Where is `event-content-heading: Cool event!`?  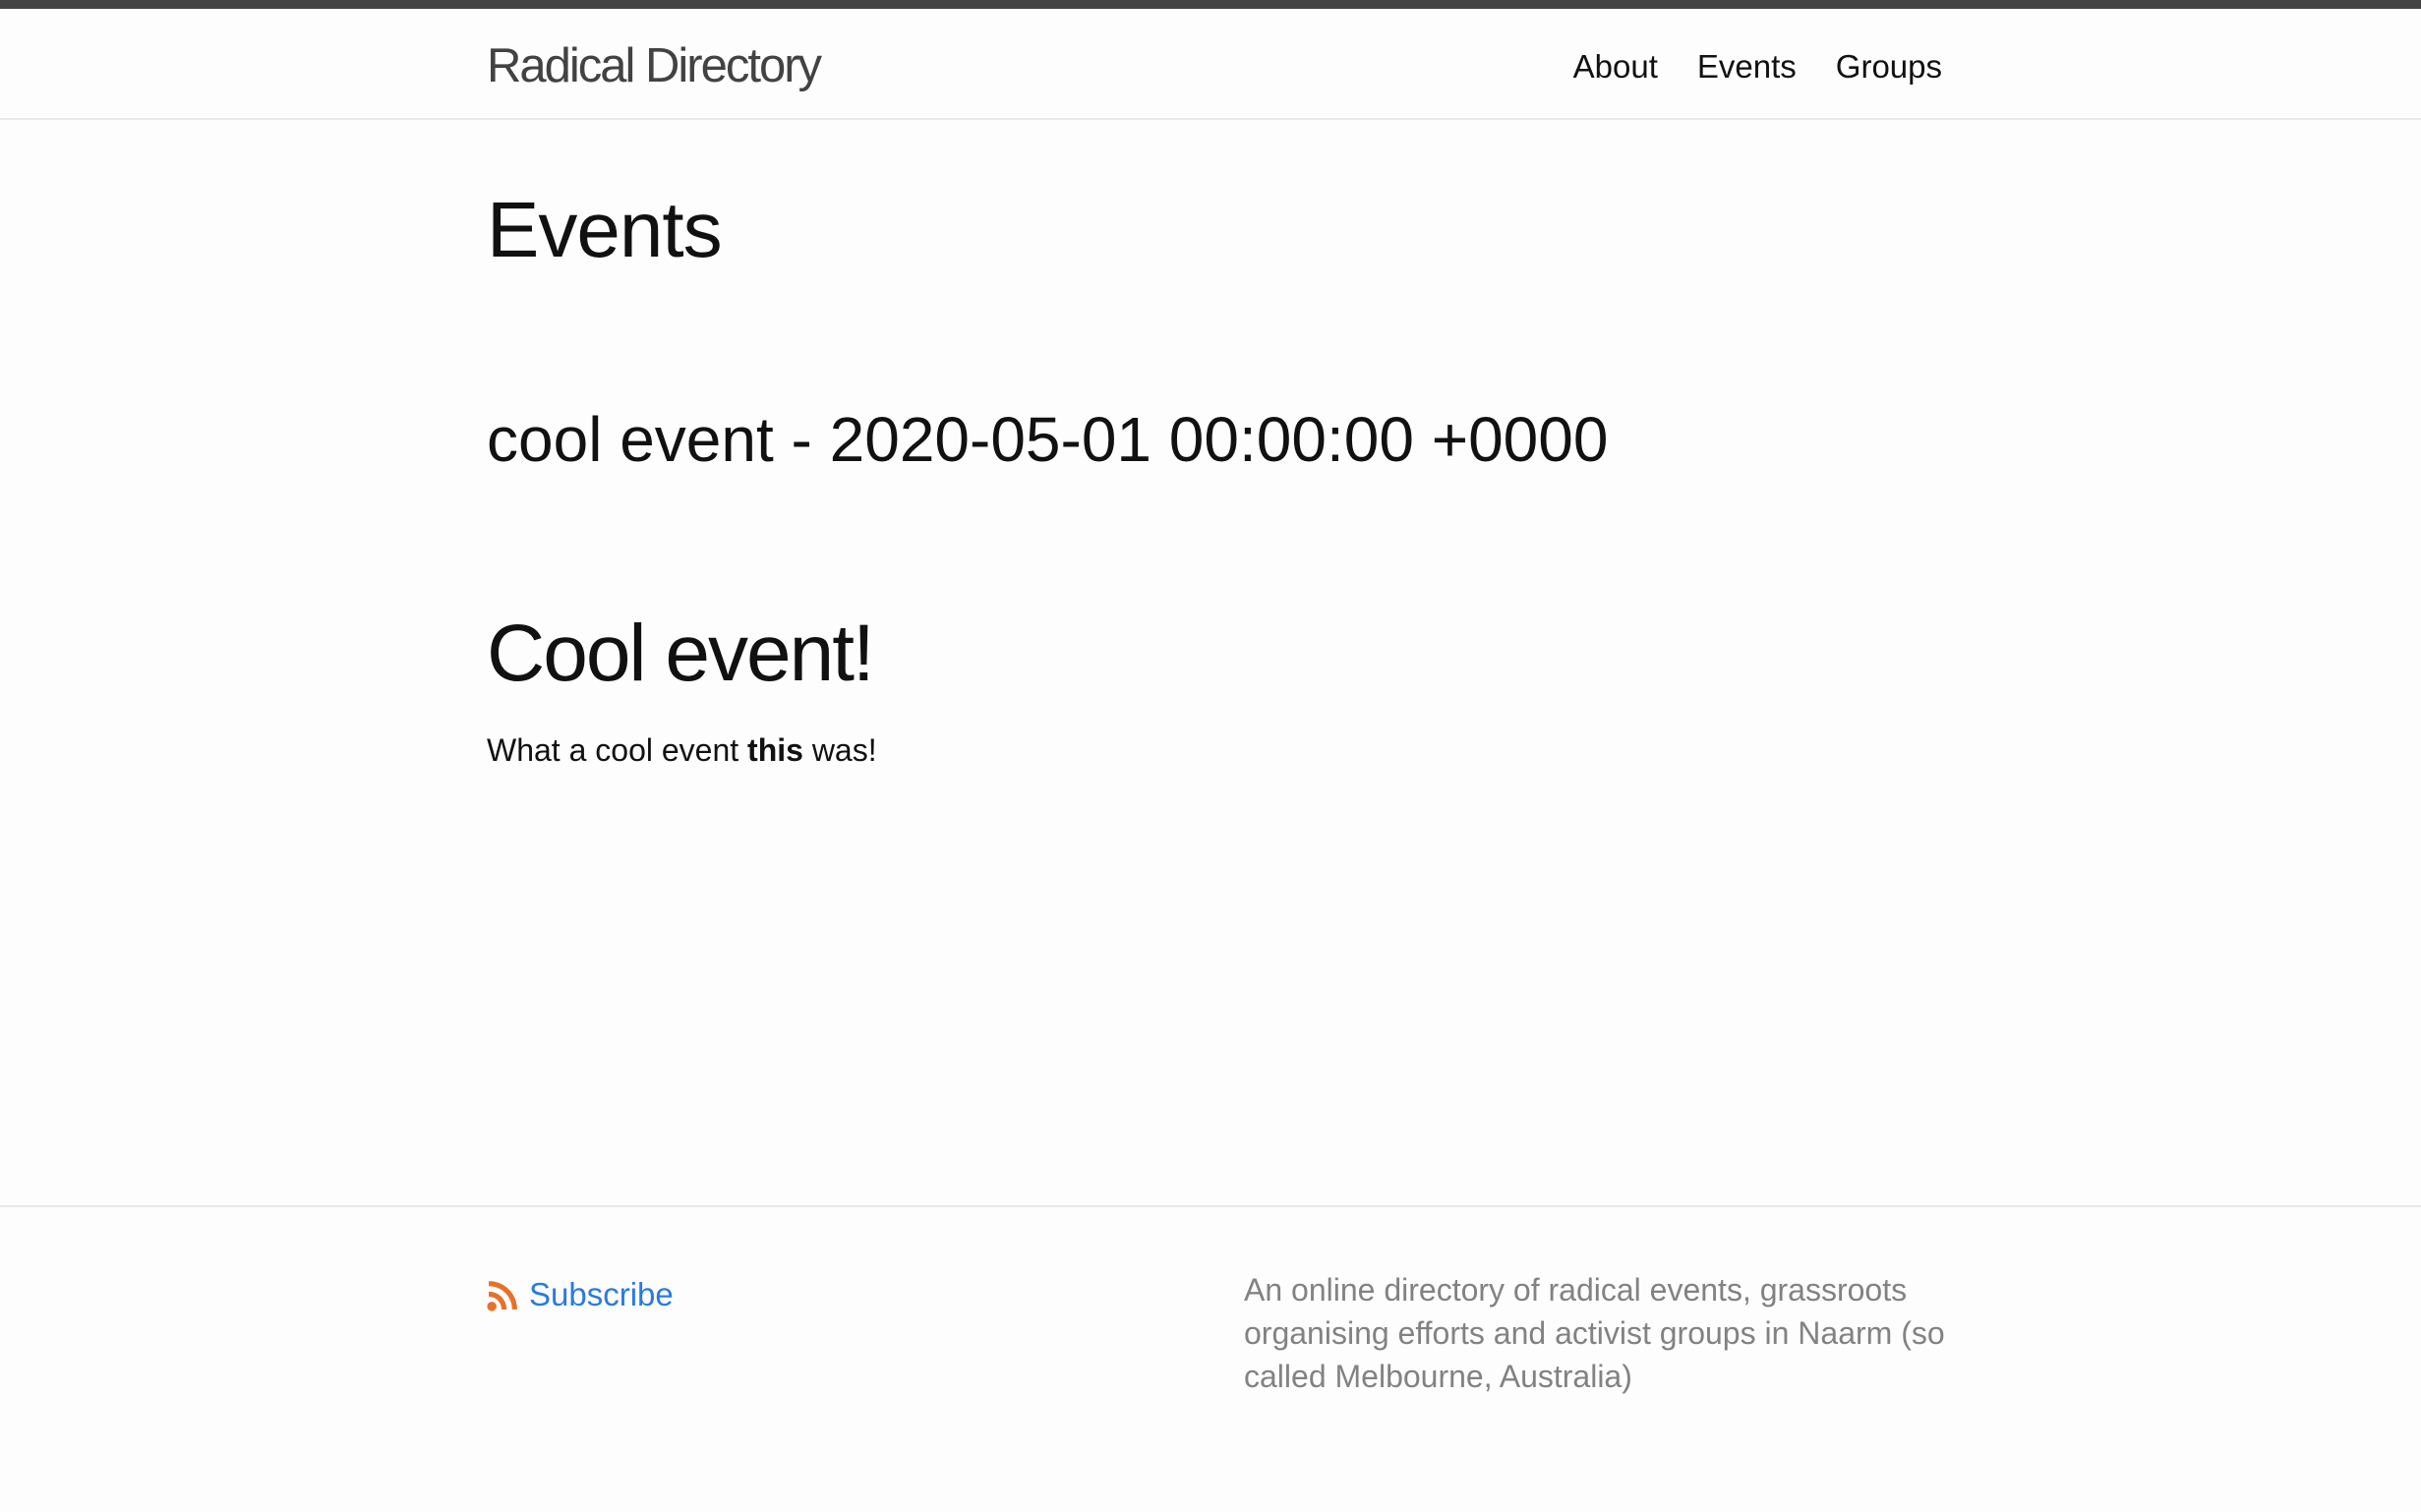
event-content-heading: Cool event! is located at coordinates (681, 653).